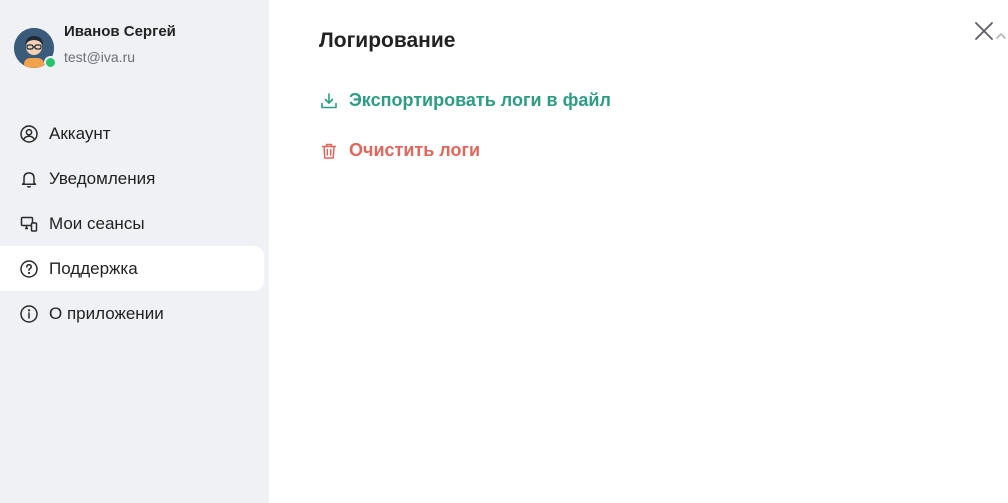  Describe the element at coordinates (106, 313) in the screenshot. I see `sidebar-item-label: О приложении` at that location.